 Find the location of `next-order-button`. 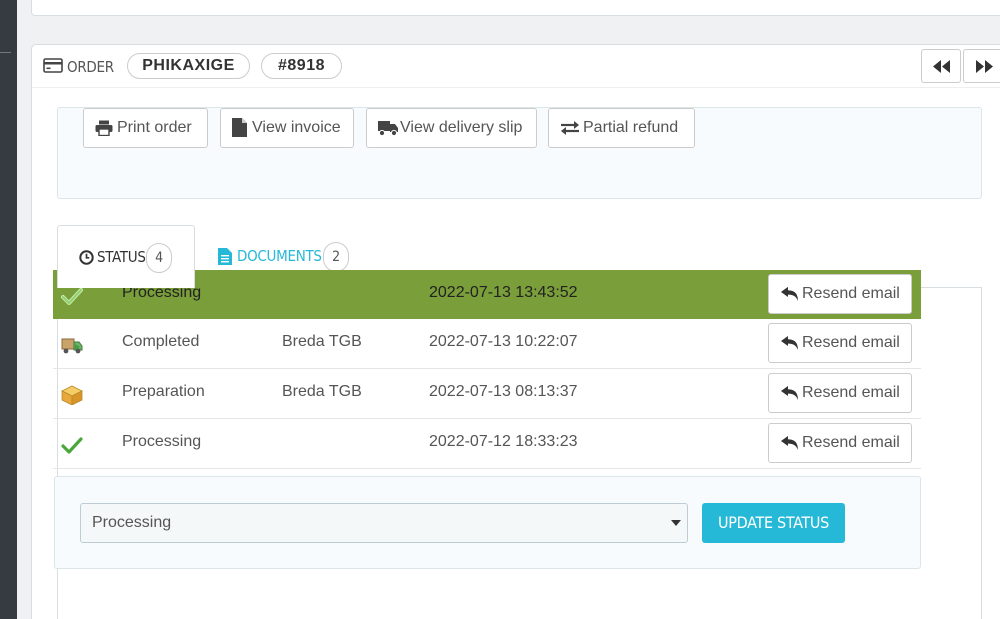

next-order-button is located at coordinates (981, 66).